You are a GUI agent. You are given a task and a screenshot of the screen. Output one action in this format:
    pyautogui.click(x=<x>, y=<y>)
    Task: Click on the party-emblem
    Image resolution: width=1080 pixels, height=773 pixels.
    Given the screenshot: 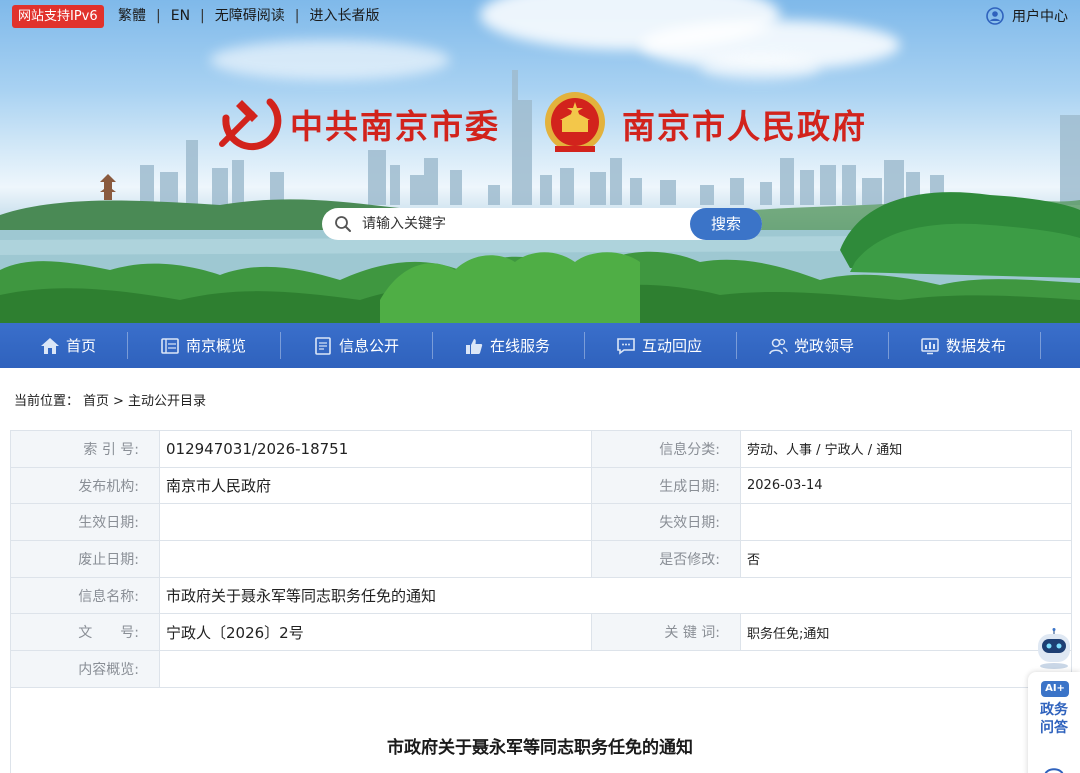 What is the action you would take?
    pyautogui.click(x=250, y=124)
    